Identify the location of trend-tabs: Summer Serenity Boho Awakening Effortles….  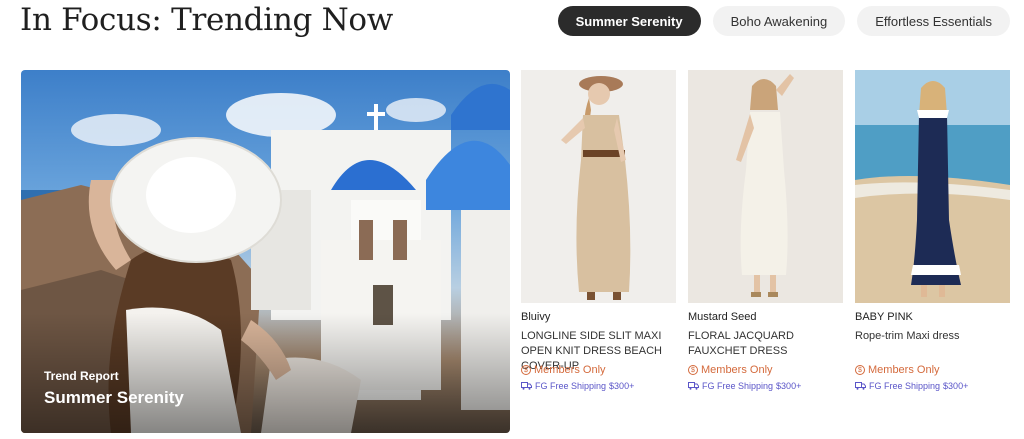
(783, 21).